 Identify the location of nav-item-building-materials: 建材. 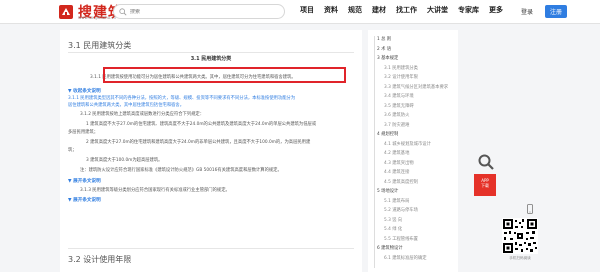
(379, 10).